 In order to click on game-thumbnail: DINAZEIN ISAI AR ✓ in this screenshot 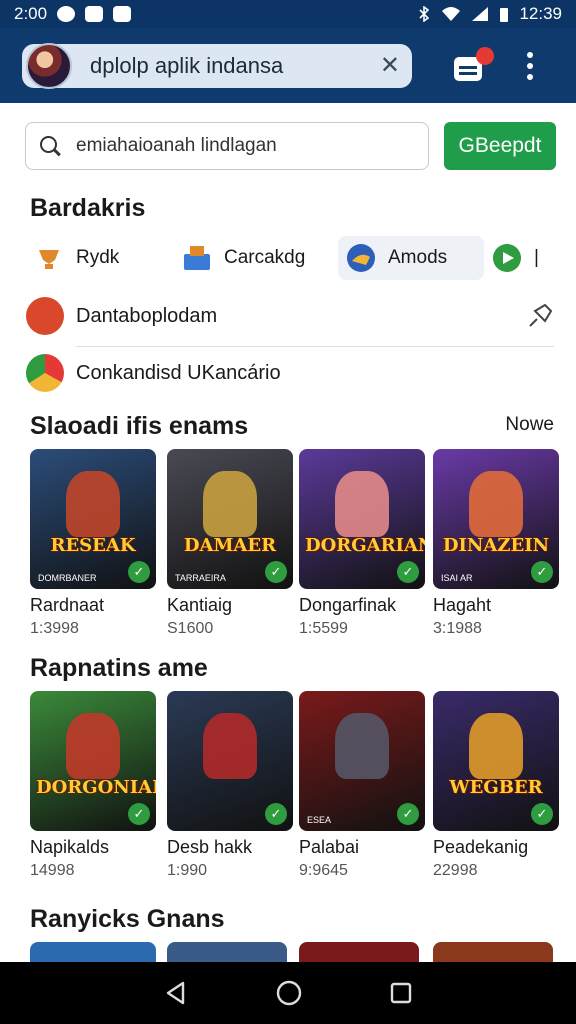, I will do `click(496, 519)`.